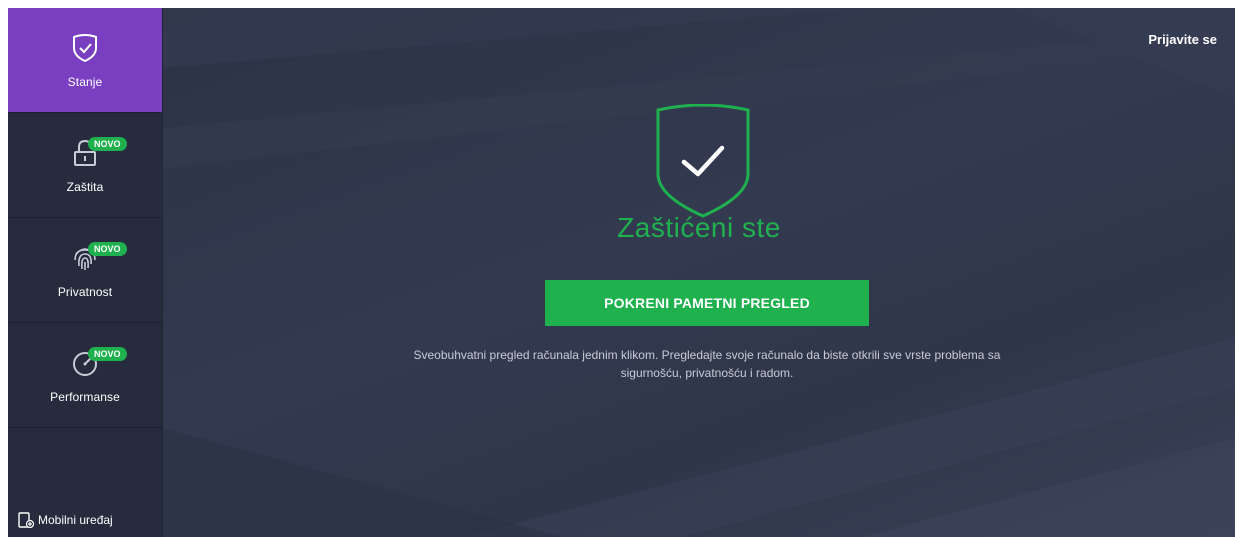 Image resolution: width=1243 pixels, height=537 pixels. What do you see at coordinates (26, 520) in the screenshot?
I see `mobile-device-icon` at bounding box center [26, 520].